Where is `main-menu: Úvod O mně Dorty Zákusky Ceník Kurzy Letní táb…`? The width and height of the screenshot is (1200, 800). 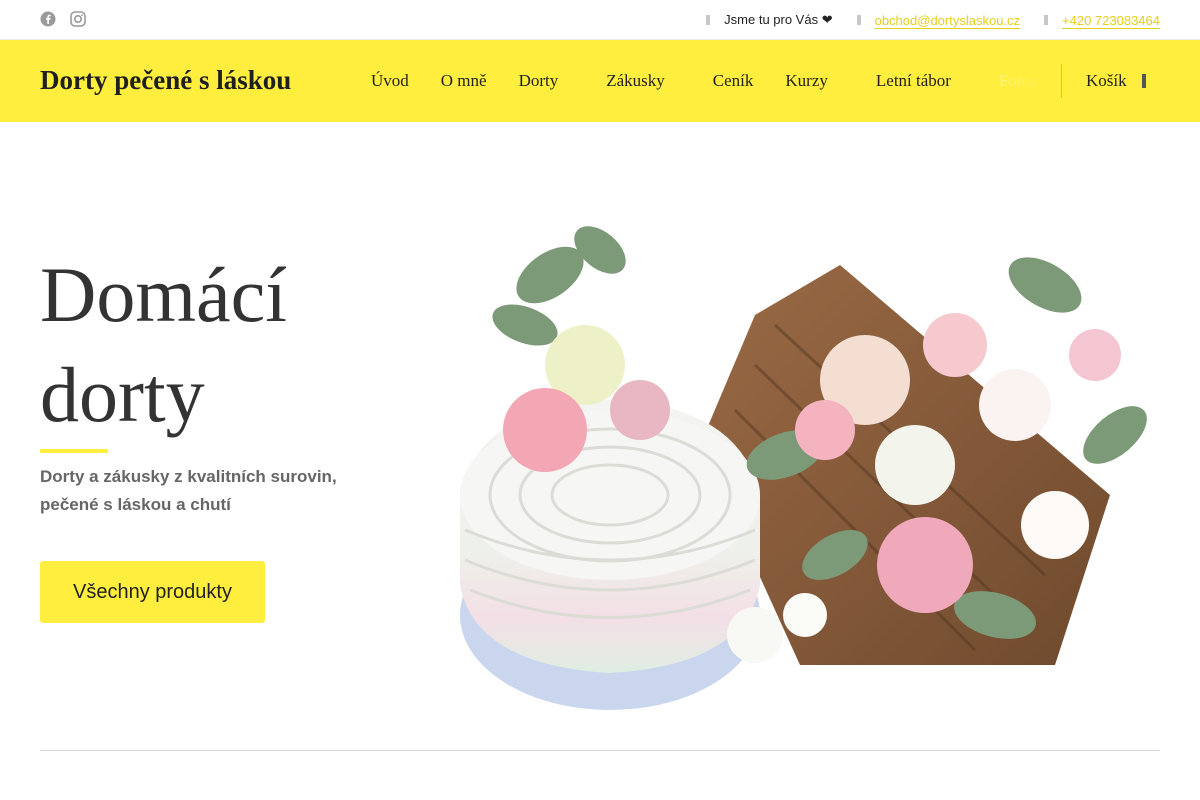
main-menu: Úvod O mně Dorty Zákusky Ceník Kurzy Letní táb… is located at coordinates (706, 81).